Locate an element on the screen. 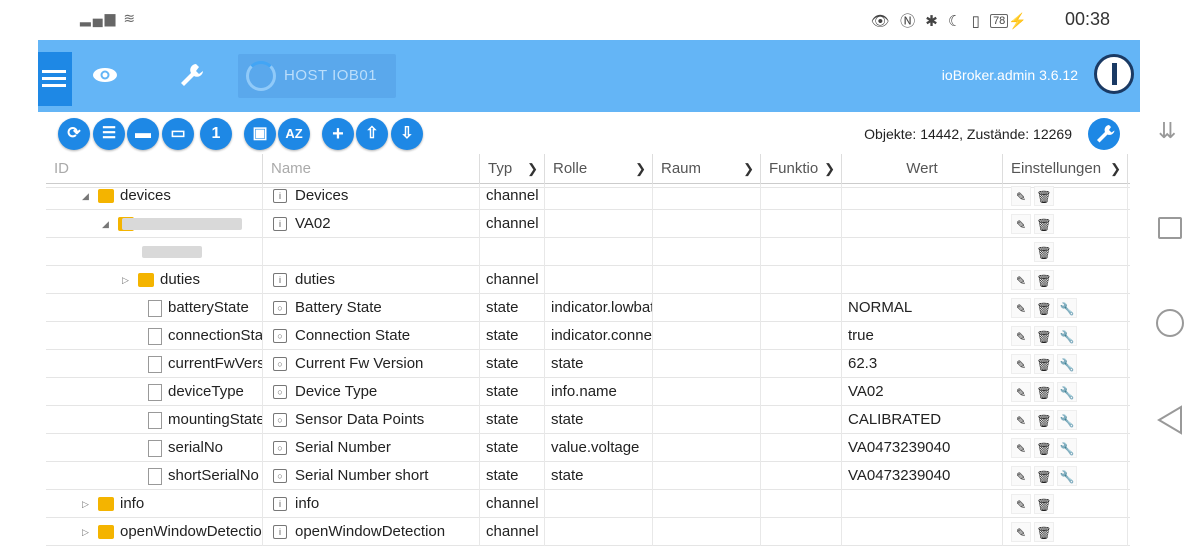  name-cell: ○ Serial Number short is located at coordinates (371, 476).